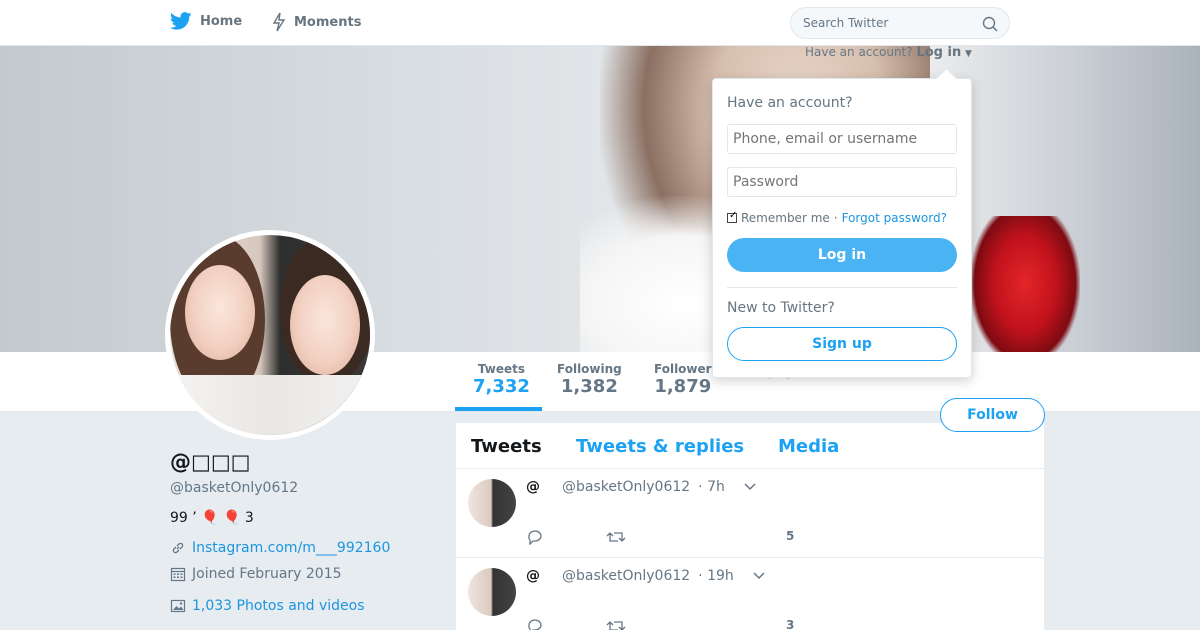 The height and width of the screenshot is (630, 1200). Describe the element at coordinates (328, 22) in the screenshot. I see `nav-moments-label: Moments` at that location.